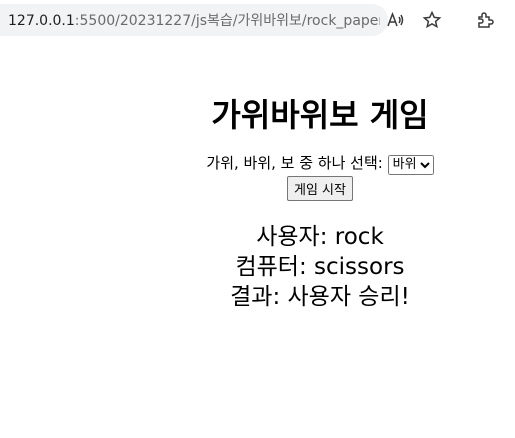 This screenshot has width=515, height=438. I want to click on user-choice-text: 사용자: rock, so click(320, 237).